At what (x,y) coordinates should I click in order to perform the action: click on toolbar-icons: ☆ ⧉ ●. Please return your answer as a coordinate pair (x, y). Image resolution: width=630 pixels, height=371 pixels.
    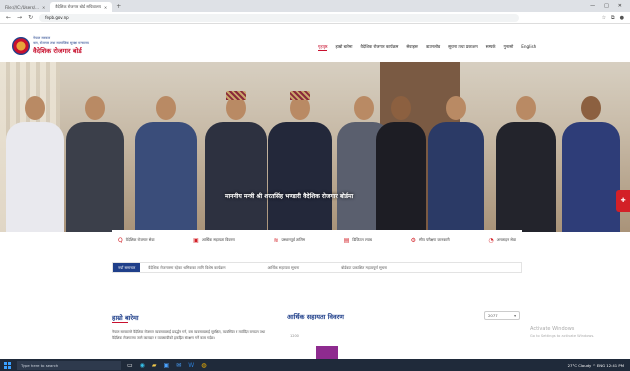
    Looking at the image, I should click on (613, 18).